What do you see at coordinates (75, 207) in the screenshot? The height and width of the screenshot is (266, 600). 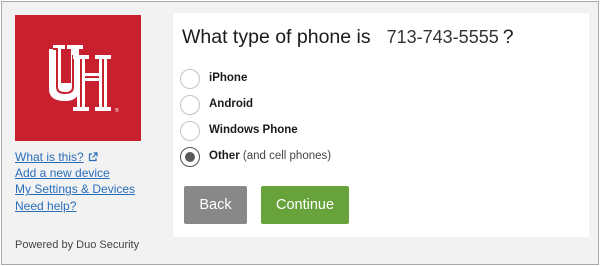 I see `need-help-link: Need help?` at bounding box center [75, 207].